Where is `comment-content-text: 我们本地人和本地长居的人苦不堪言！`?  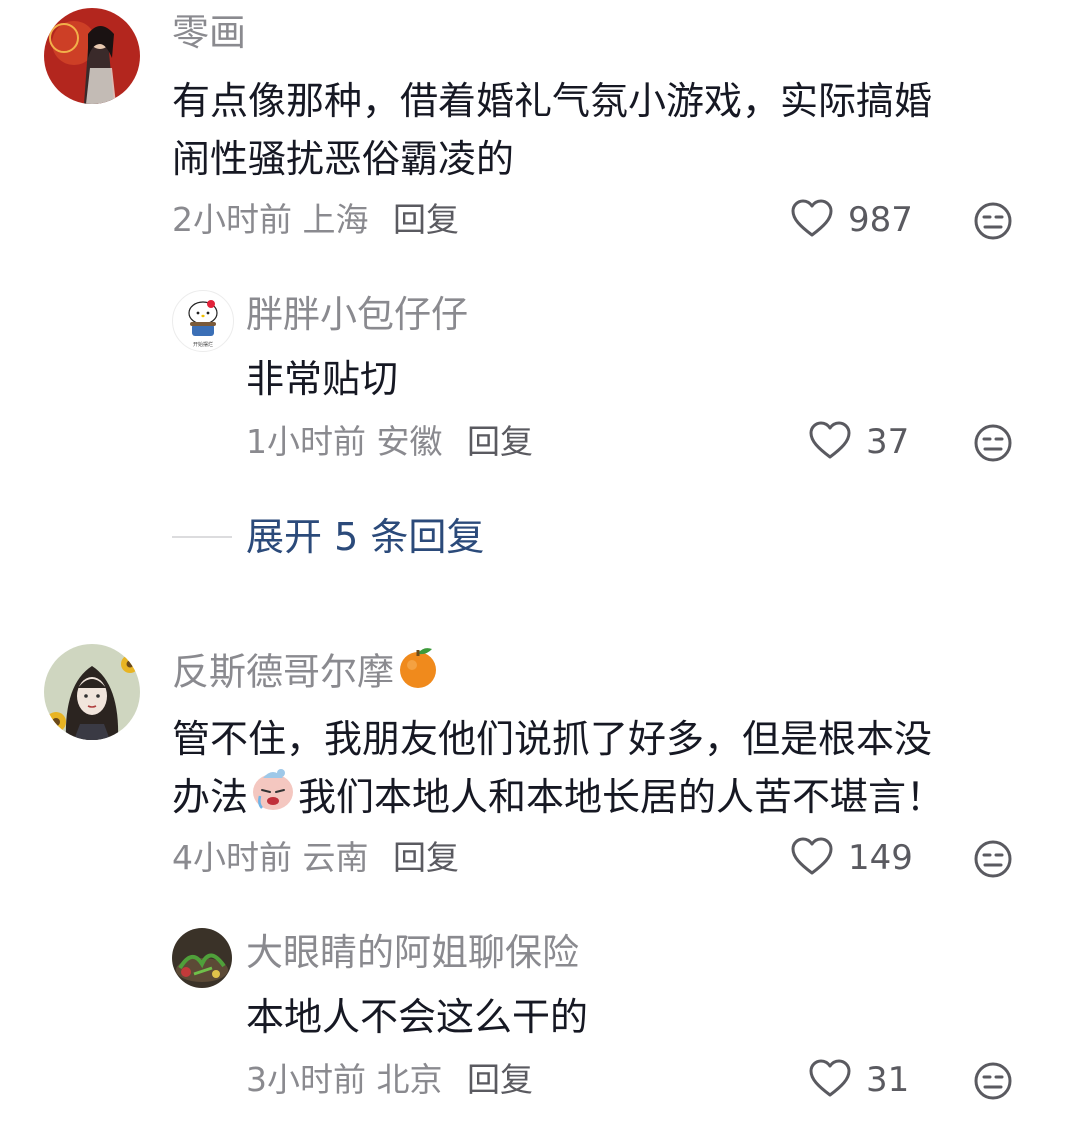
comment-content-text: 我们本地人和本地长居的人苦不堪言！ is located at coordinates (621, 797).